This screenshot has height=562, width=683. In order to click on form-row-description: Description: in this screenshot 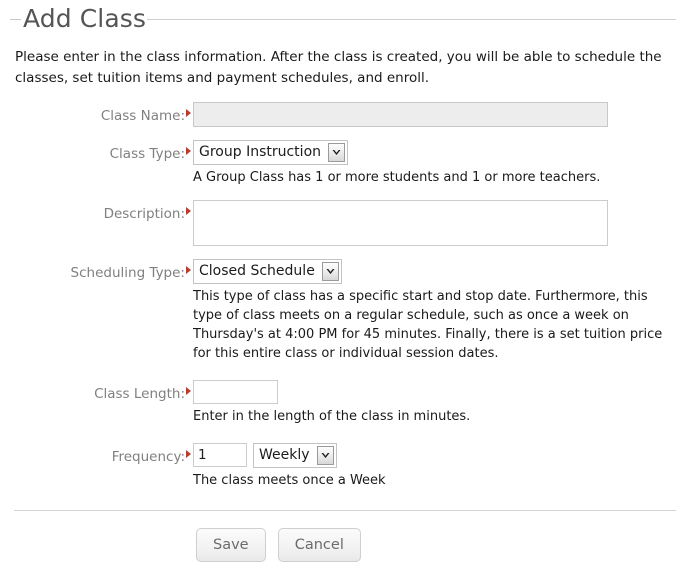, I will do `click(341, 223)`.